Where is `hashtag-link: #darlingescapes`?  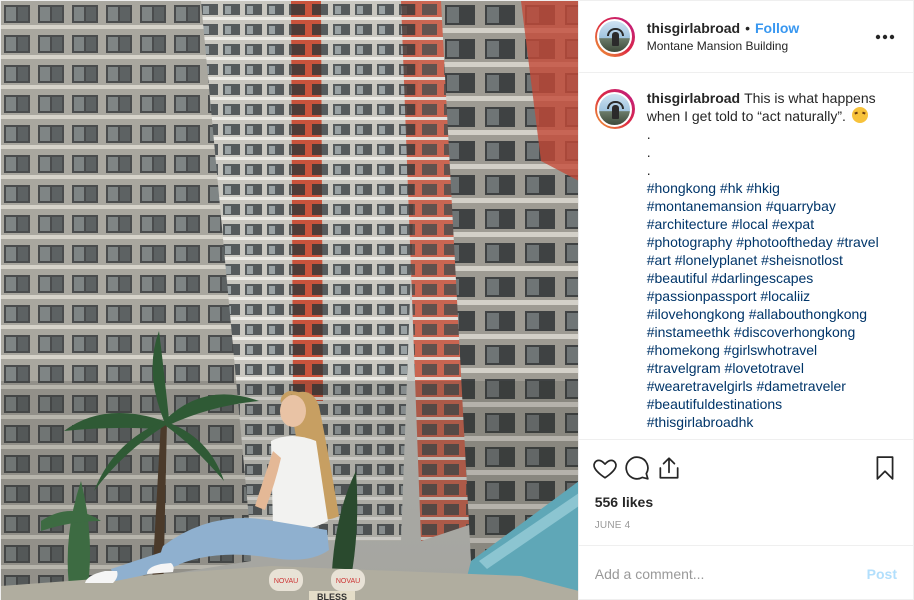
hashtag-link: #darlingescapes is located at coordinates (762, 278).